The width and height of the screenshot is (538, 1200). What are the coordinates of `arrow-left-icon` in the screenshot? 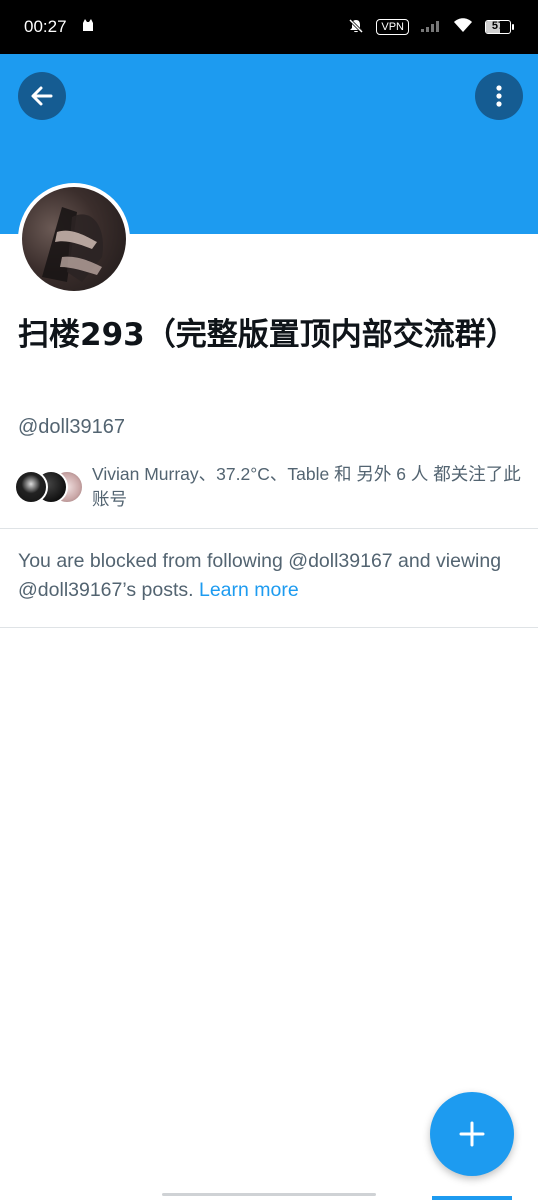 It's located at (42, 96).